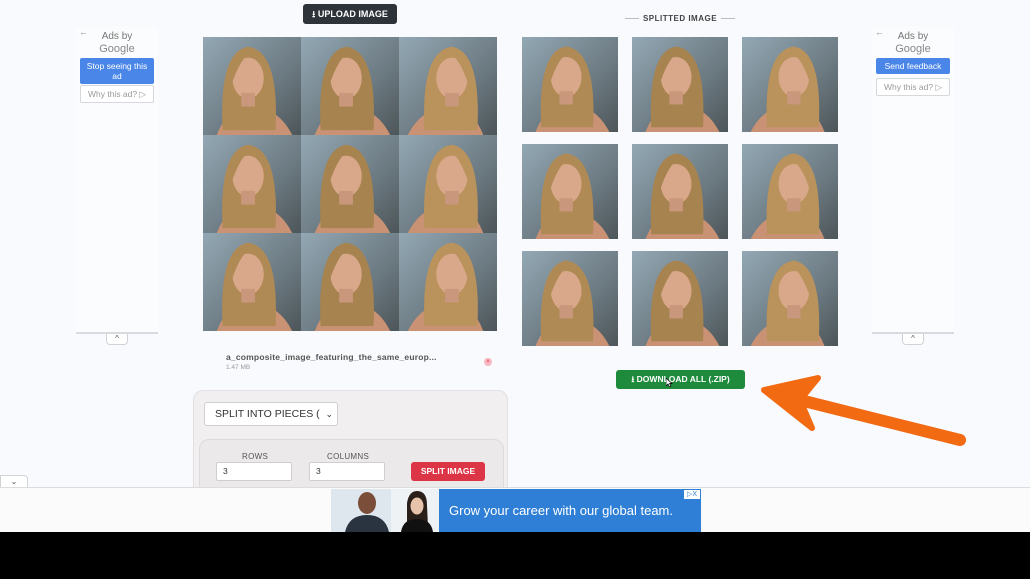 The height and width of the screenshot is (579, 1030). I want to click on chevron-down-icon: ⌄, so click(329, 414).